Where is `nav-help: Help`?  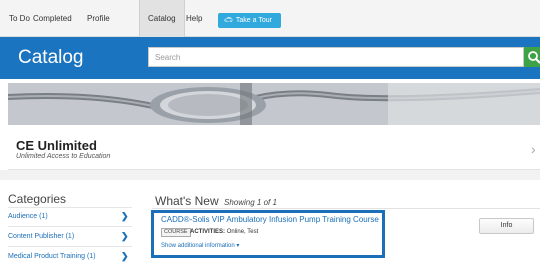
nav-help: Help is located at coordinates (194, 18).